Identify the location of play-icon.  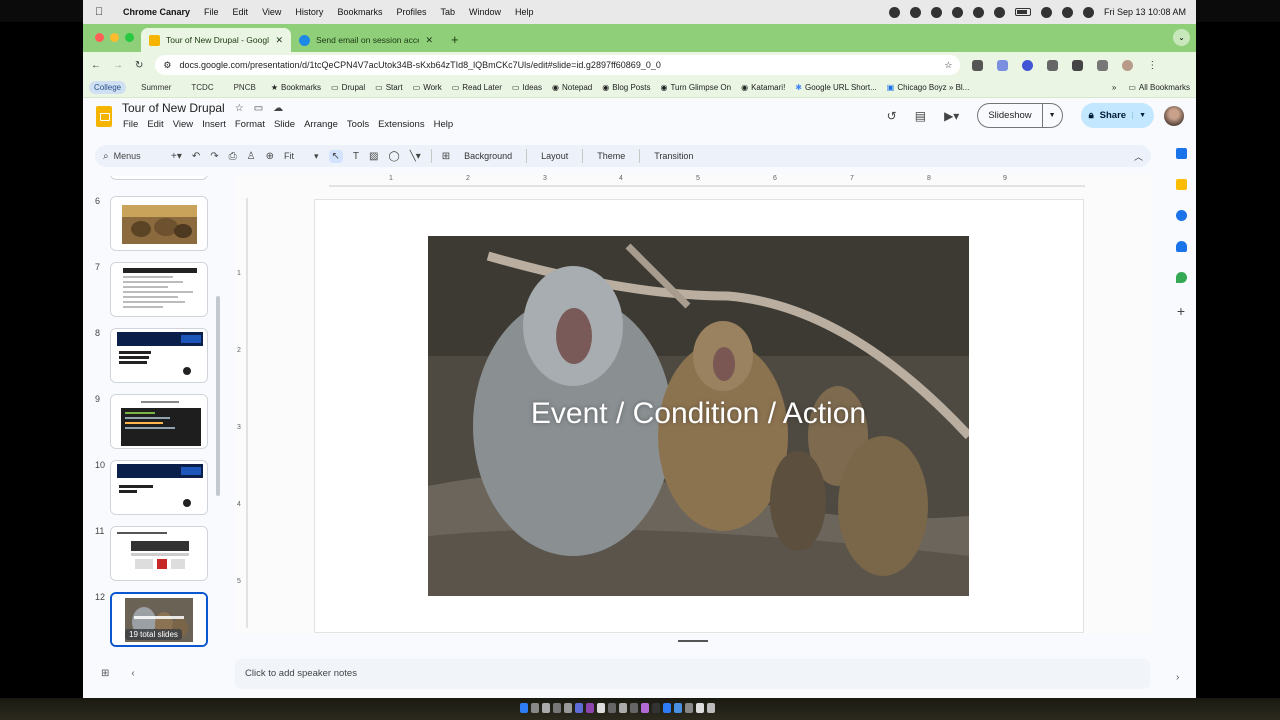
(999, 12).